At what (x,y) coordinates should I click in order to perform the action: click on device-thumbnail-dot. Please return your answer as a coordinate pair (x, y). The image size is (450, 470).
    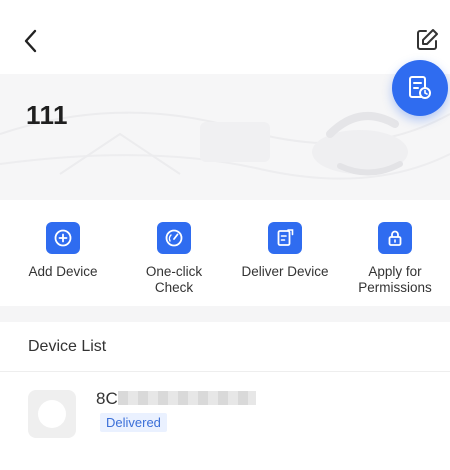
    Looking at the image, I should click on (52, 414).